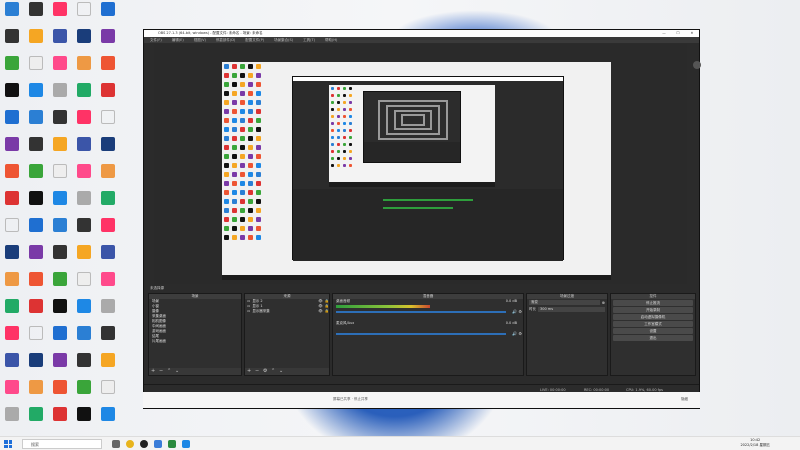  I want to click on taskbar-search: 搜索, so click(62, 444).